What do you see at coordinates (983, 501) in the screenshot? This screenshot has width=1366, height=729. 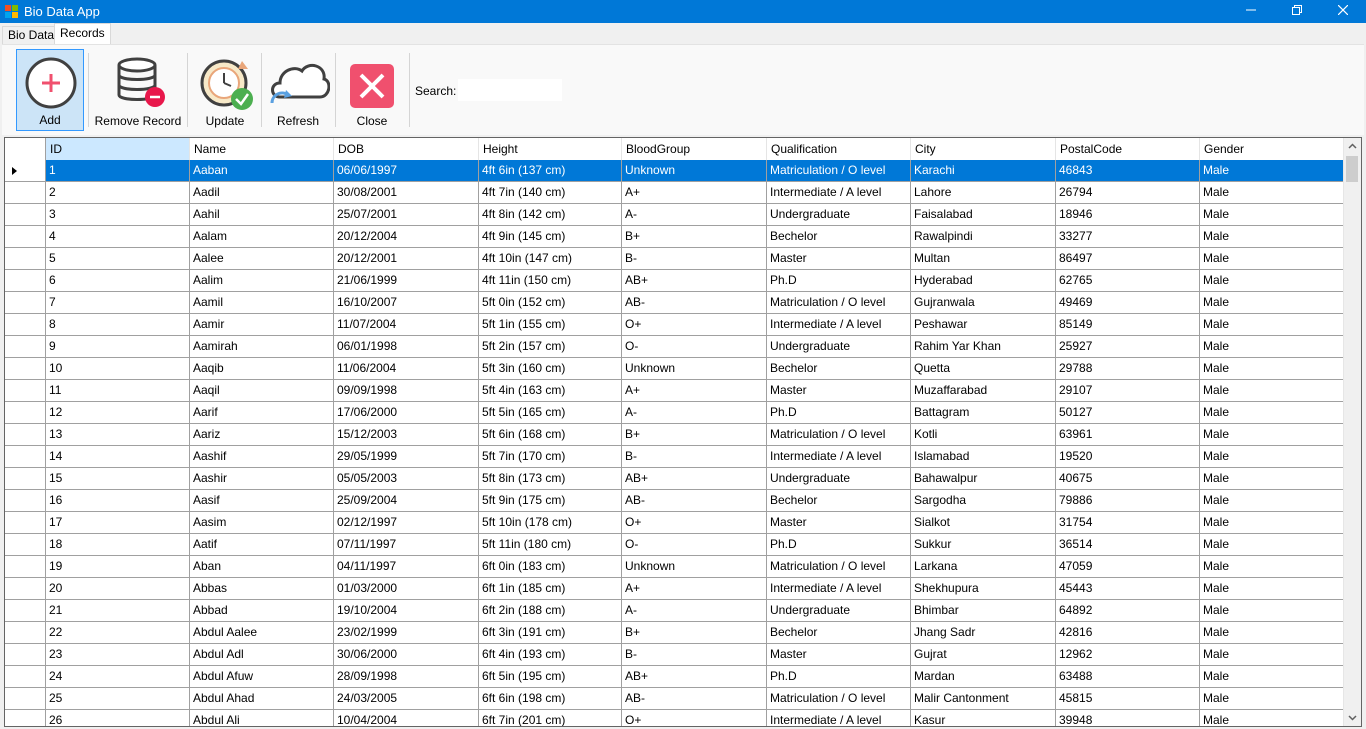 I see `cell-city: Sargodha` at bounding box center [983, 501].